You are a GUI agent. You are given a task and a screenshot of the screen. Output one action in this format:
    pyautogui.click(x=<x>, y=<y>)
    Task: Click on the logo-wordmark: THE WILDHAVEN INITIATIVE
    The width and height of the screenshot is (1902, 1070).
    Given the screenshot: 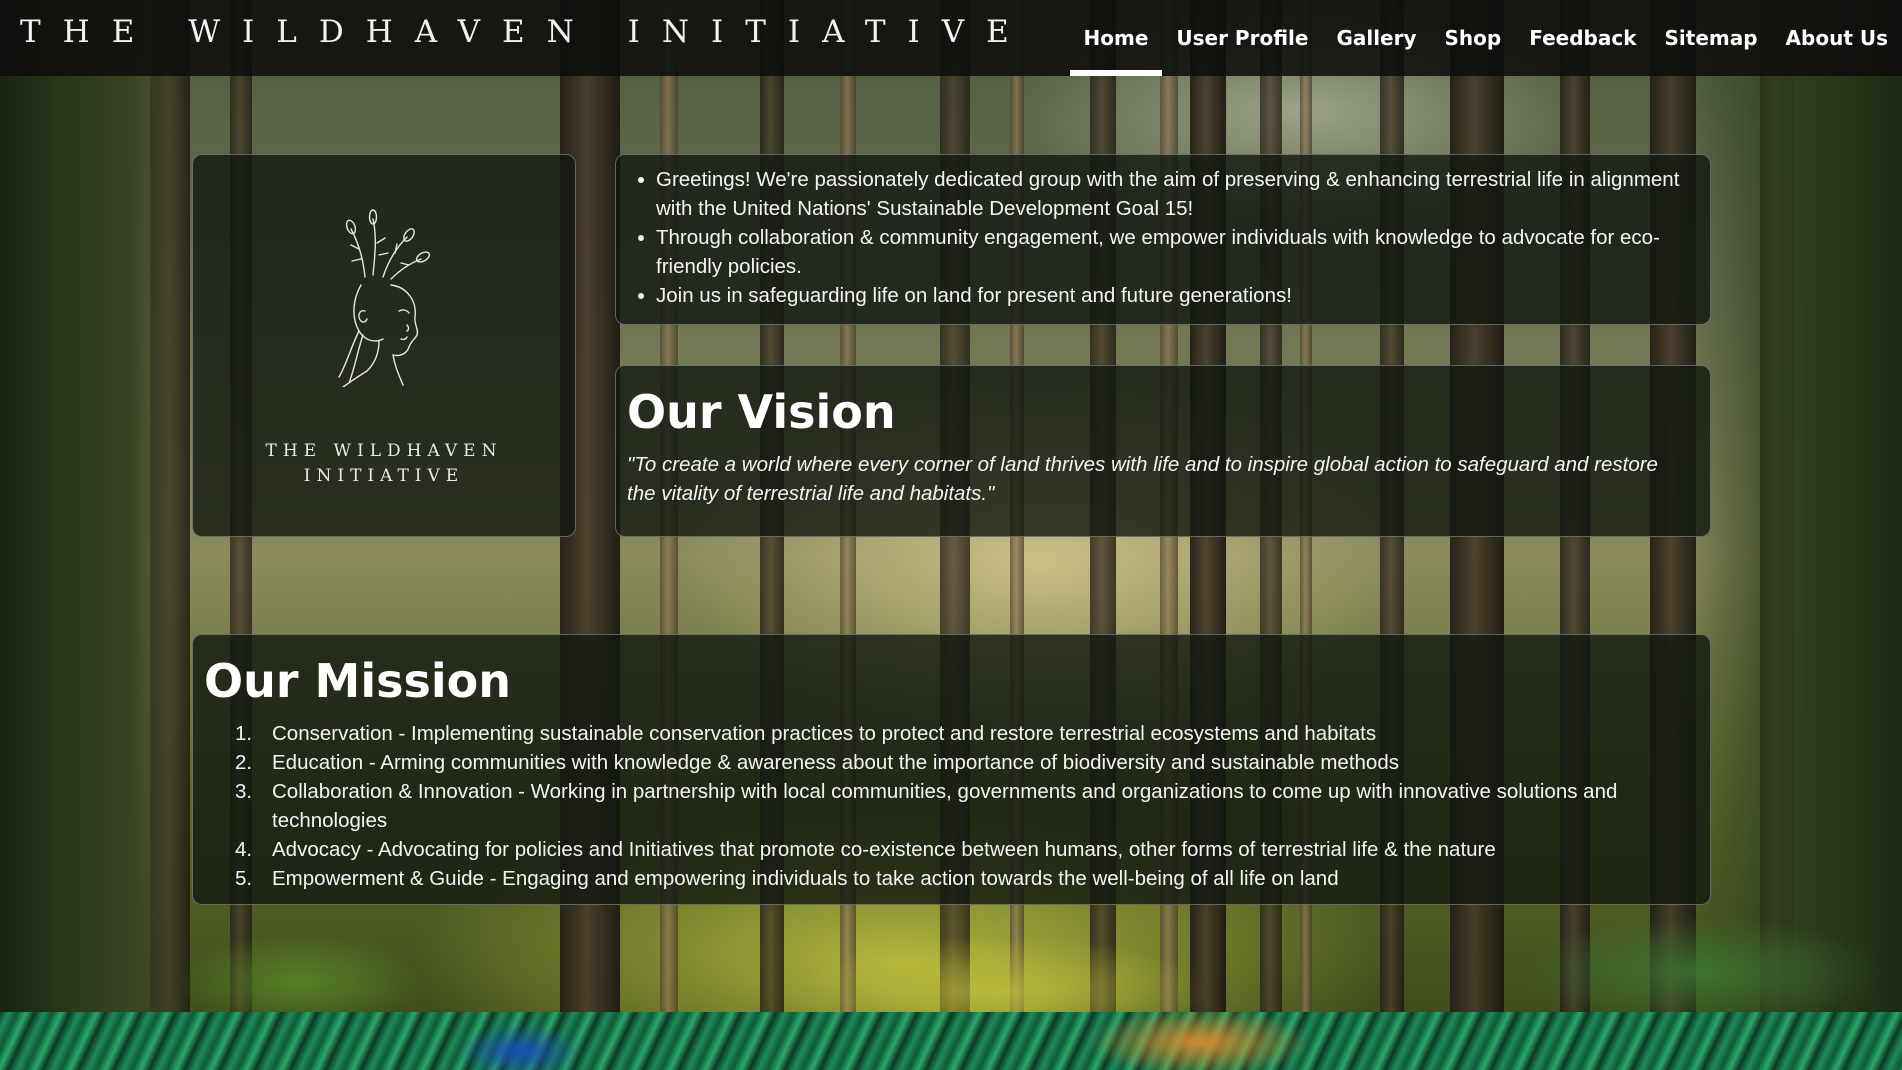 What is the action you would take?
    pyautogui.click(x=384, y=464)
    